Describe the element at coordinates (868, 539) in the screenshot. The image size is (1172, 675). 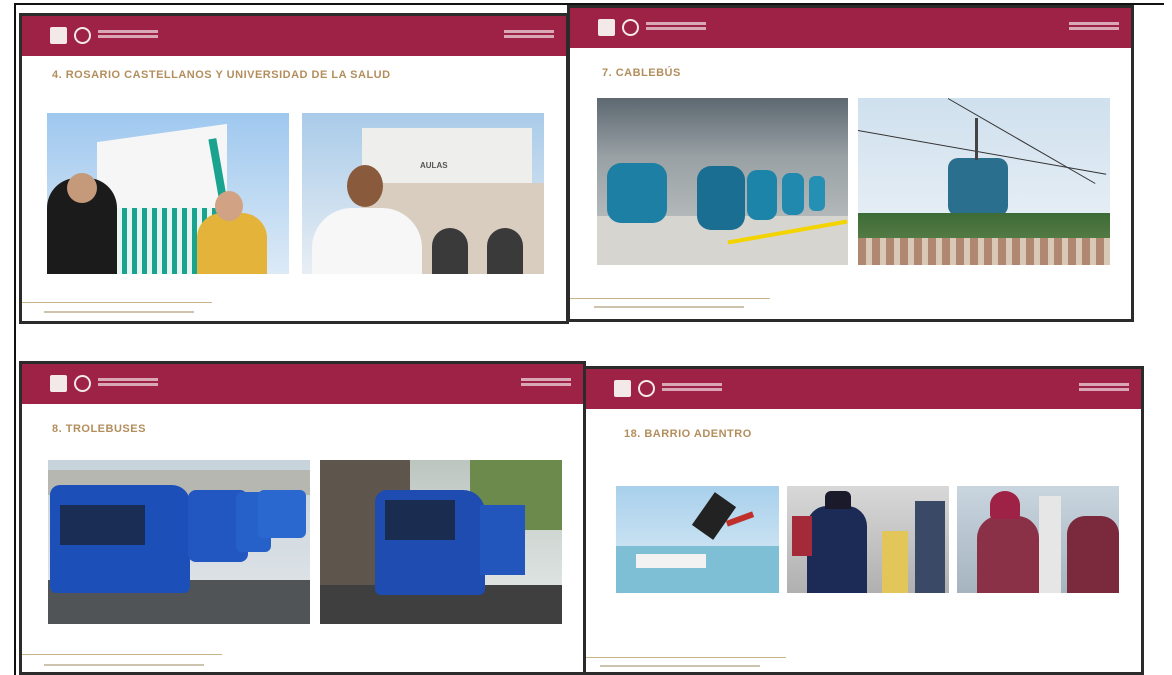
I see `photo-police-child` at that location.